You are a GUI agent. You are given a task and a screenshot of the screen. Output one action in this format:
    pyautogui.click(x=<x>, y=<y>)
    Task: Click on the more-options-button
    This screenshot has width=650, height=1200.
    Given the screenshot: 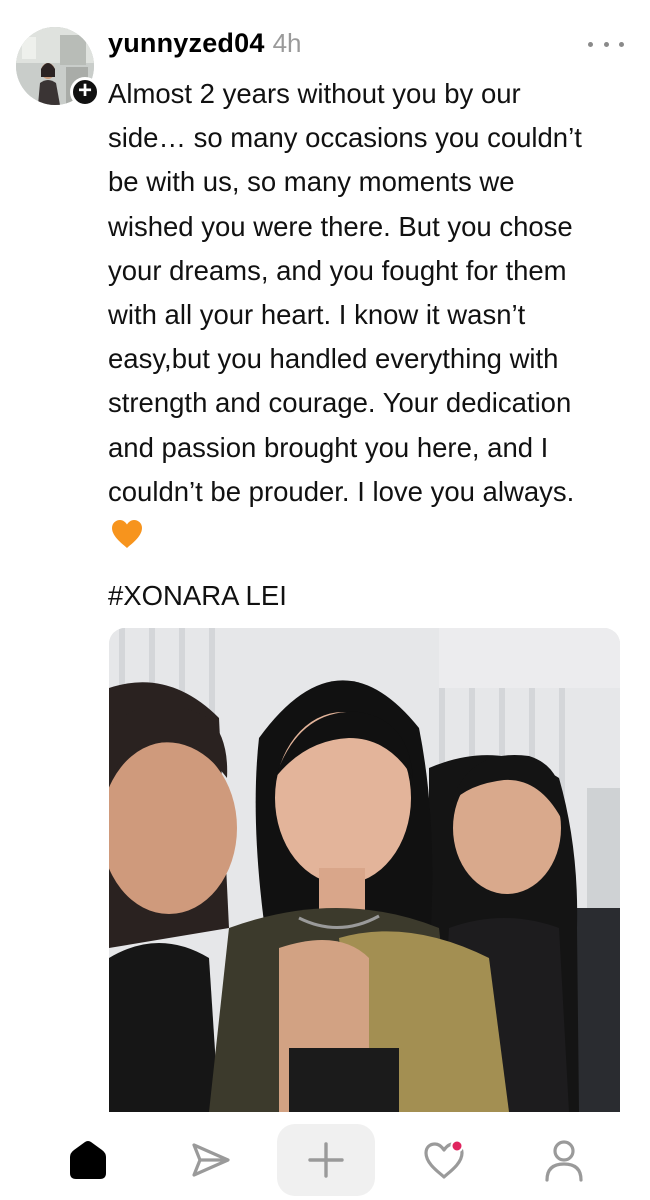 What is the action you would take?
    pyautogui.click(x=606, y=44)
    